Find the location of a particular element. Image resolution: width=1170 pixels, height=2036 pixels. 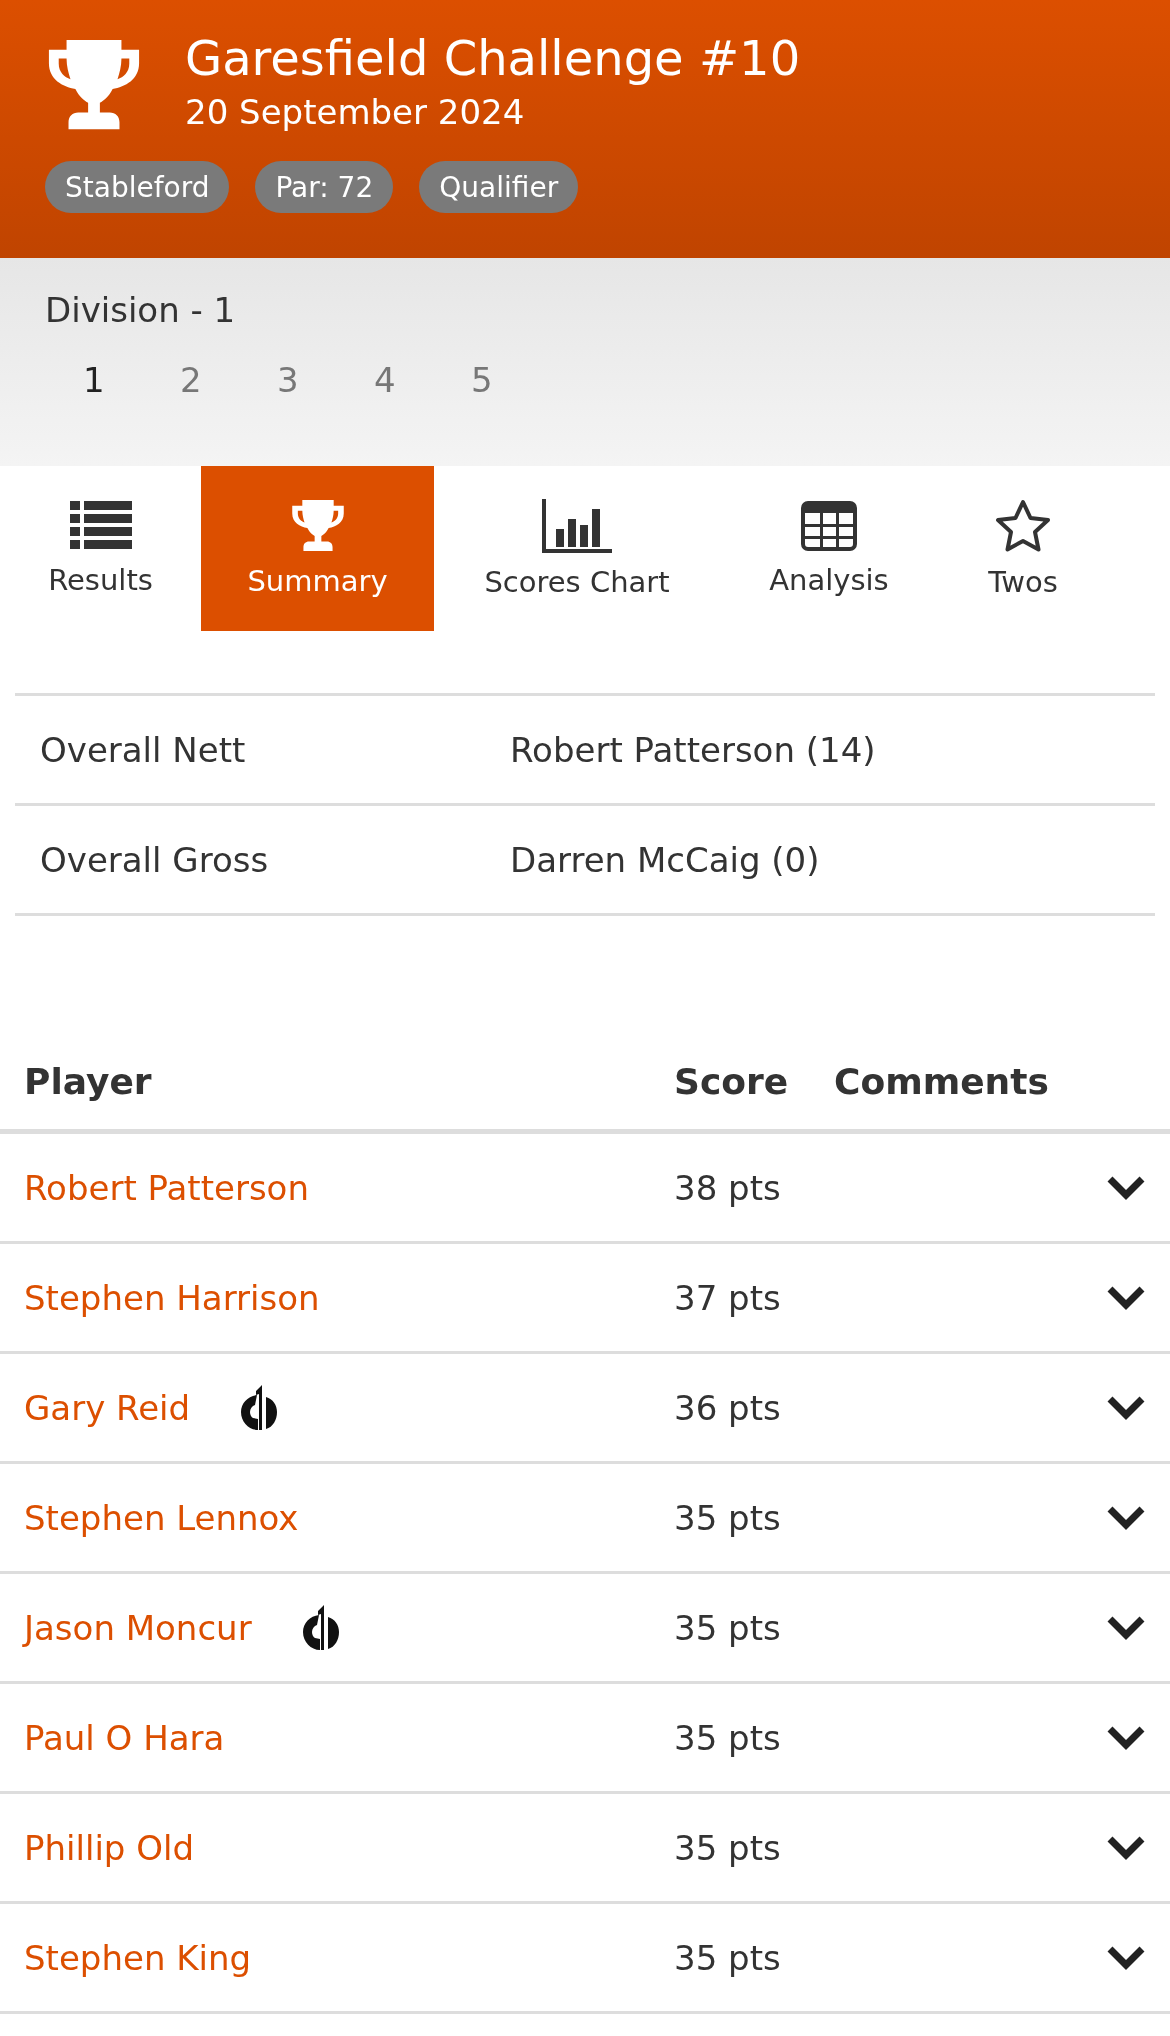

player-name-link: Stephen King is located at coordinates (138, 1957).